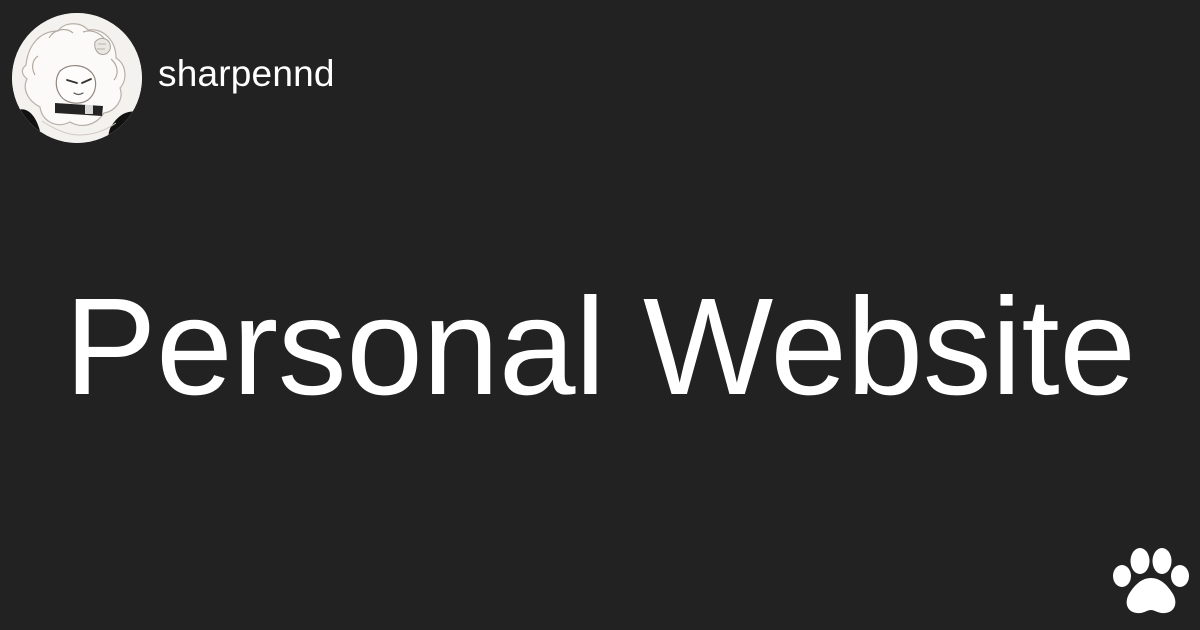 Image resolution: width=1200 pixels, height=630 pixels. Describe the element at coordinates (77, 78) in the screenshot. I see `avatar` at that location.